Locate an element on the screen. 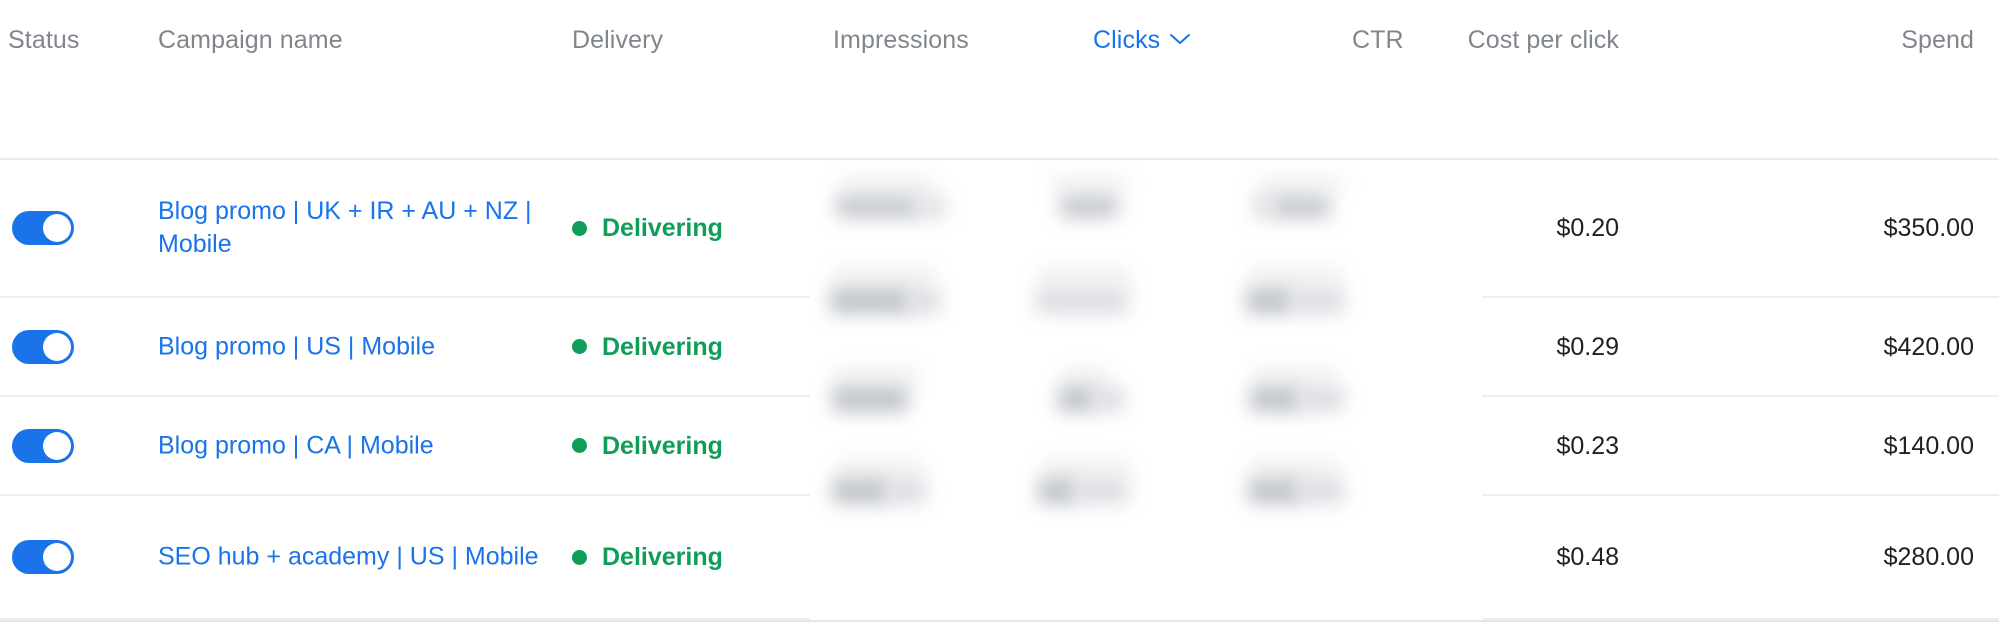 This screenshot has height=628, width=1999. cost-per-click-value: $0.29 is located at coordinates (1587, 346).